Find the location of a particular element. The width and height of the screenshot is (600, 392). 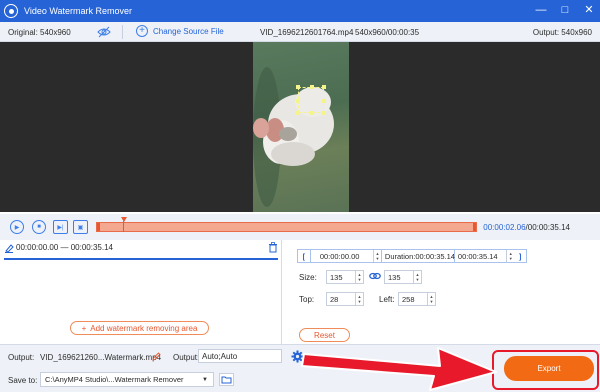

time-readout: 00:00:02.06/00:00:35.14 is located at coordinates (526, 227).